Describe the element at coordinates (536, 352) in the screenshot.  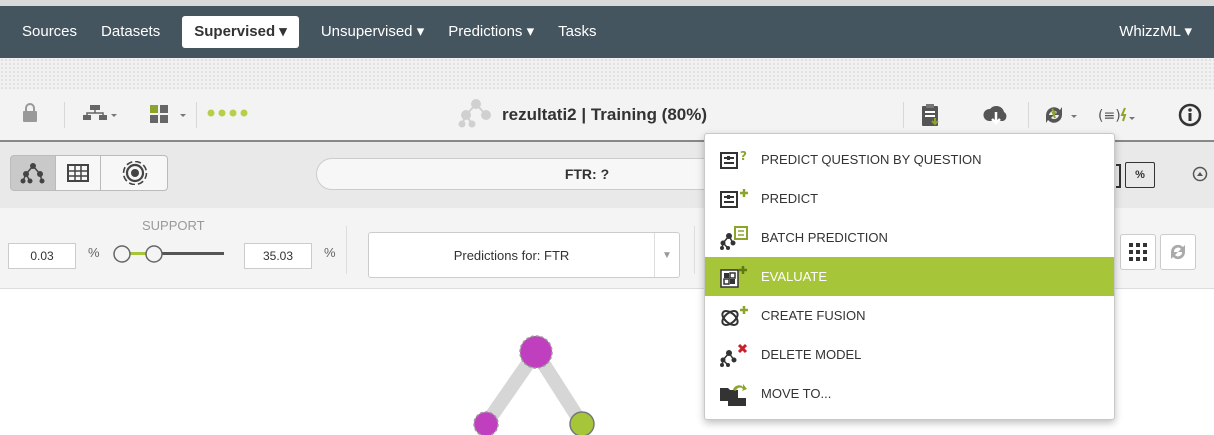
I see `tree-root-node` at that location.